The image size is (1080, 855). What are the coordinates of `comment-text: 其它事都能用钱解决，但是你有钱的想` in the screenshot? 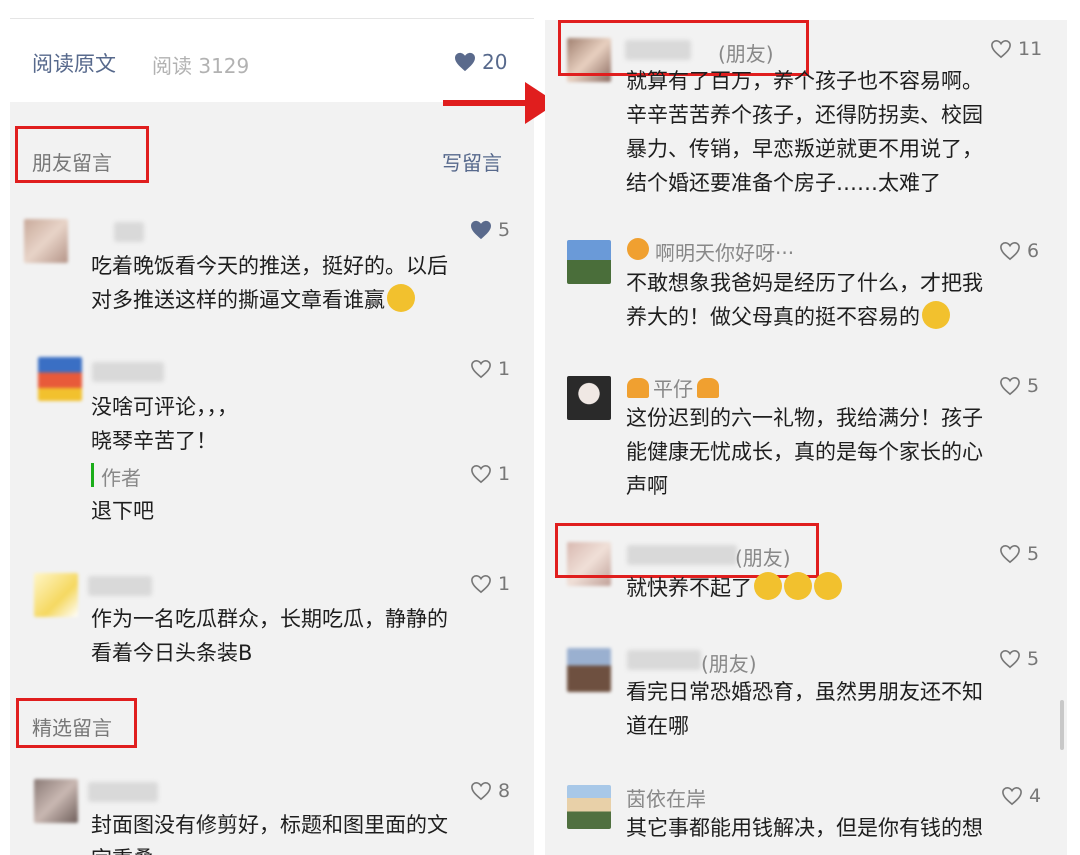 It's located at (804, 828).